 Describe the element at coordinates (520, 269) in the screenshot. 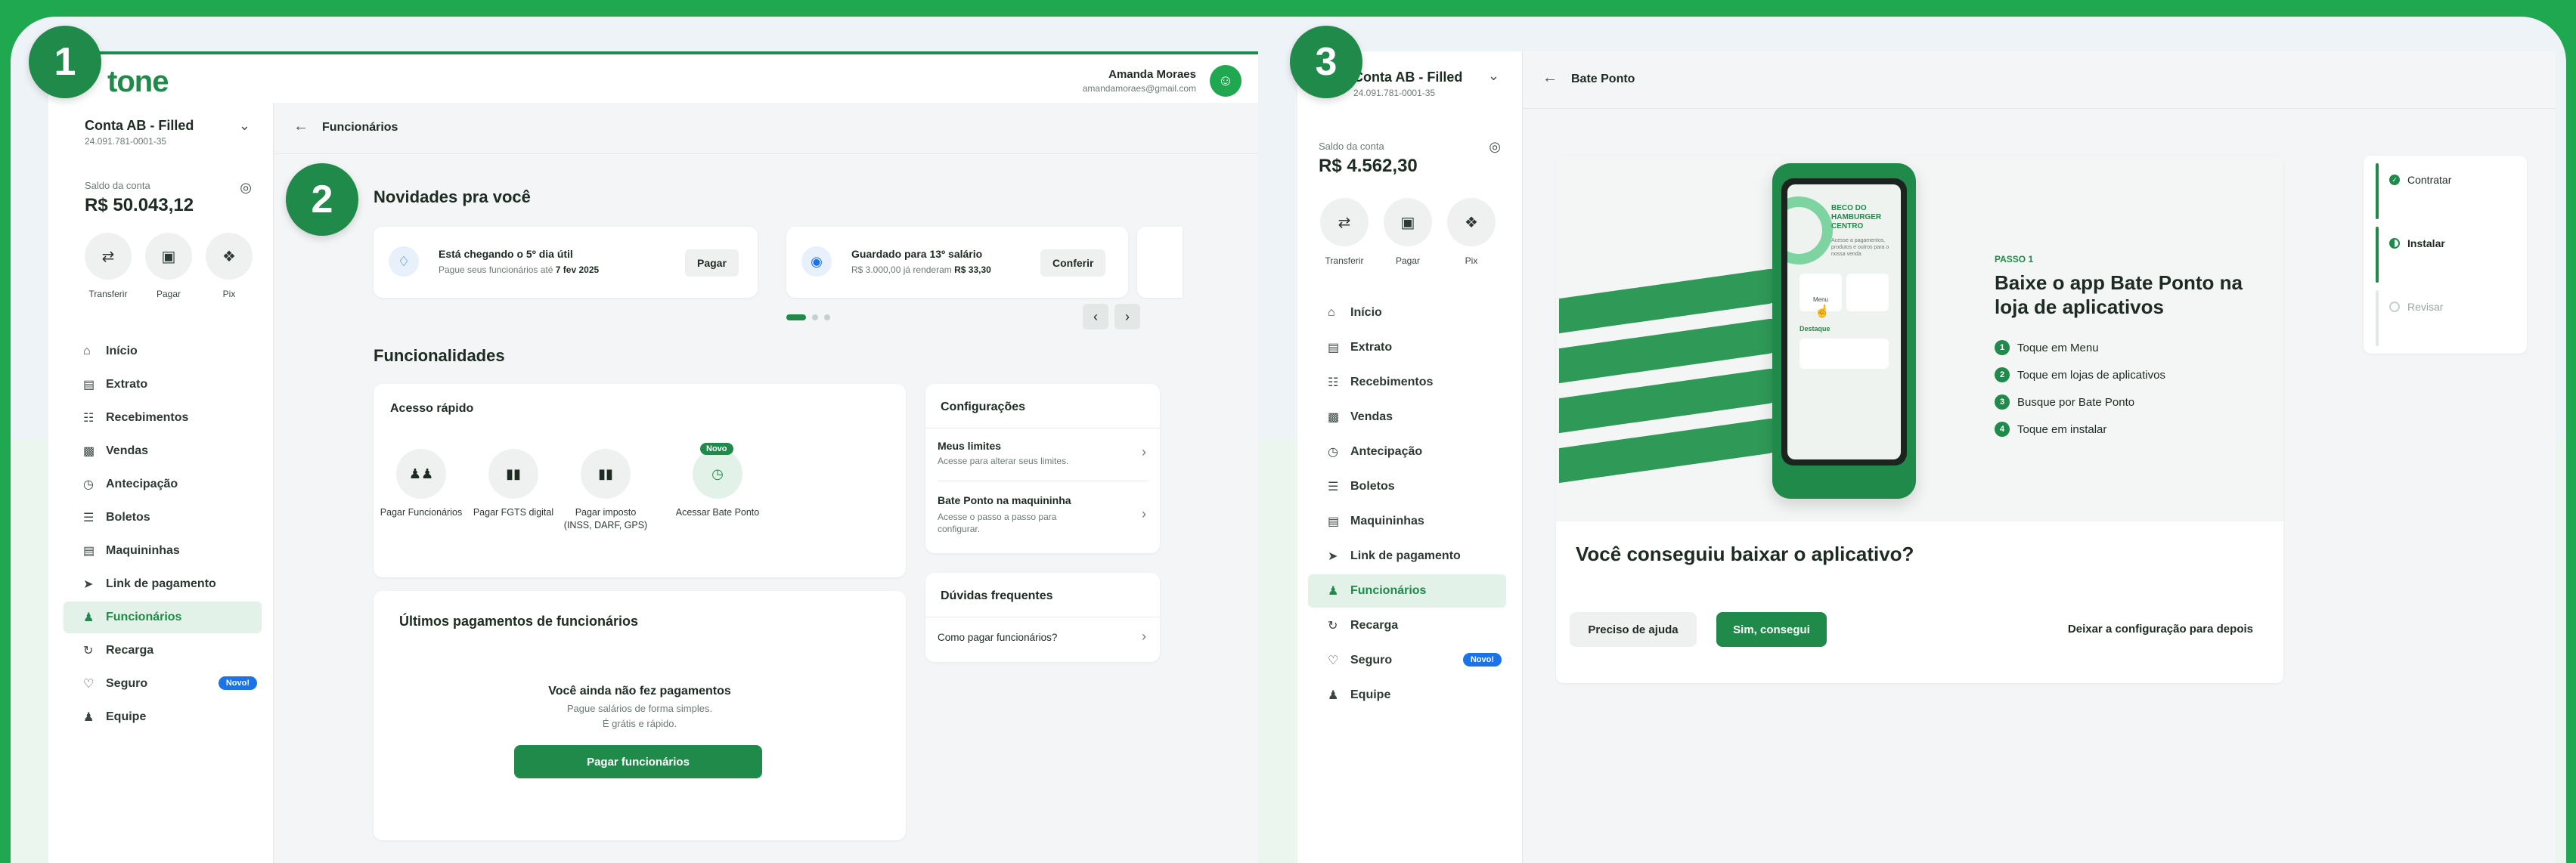

I see `news-card-sub: Pague seus funcionários até 7 fev 2025` at that location.